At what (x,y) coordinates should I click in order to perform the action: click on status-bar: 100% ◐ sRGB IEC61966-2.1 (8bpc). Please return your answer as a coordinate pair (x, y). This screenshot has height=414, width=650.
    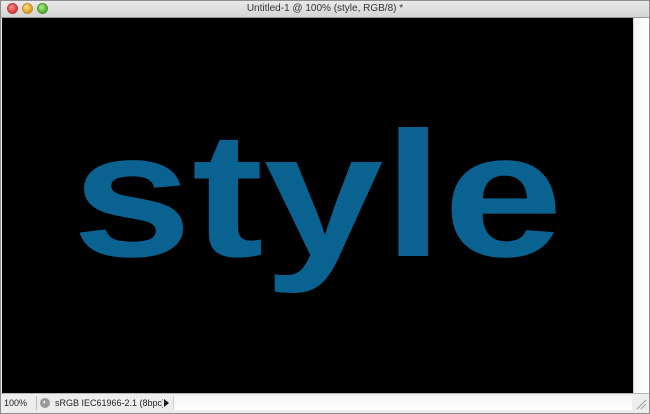
    Looking at the image, I should click on (325, 403).